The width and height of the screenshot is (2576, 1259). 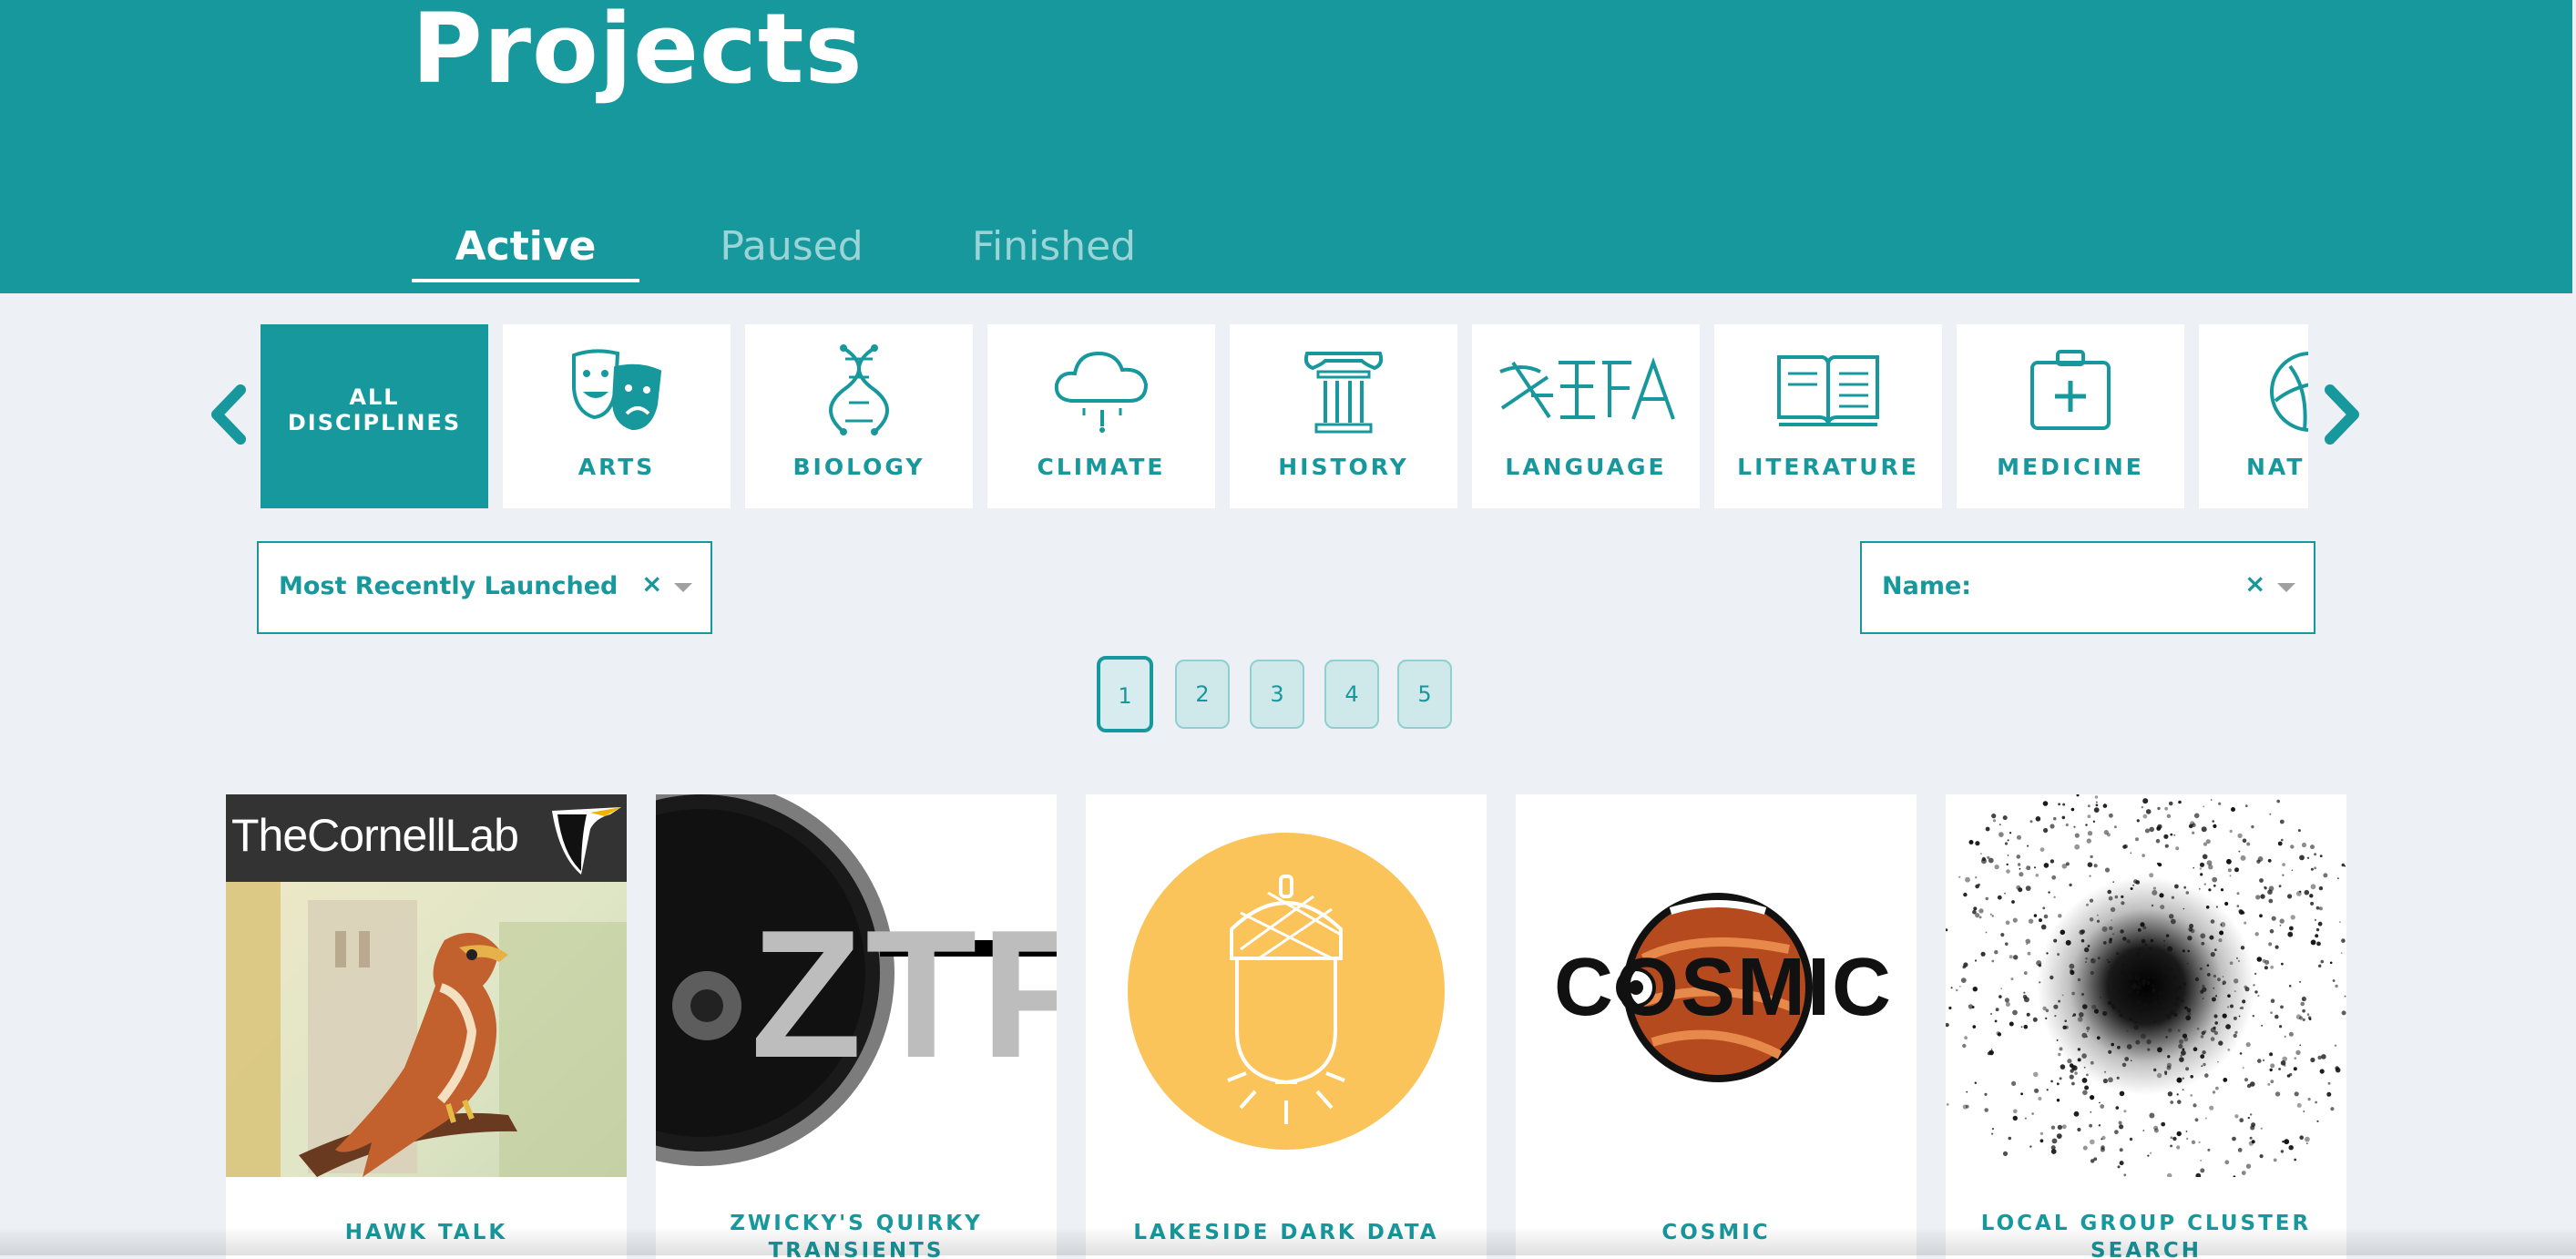 What do you see at coordinates (2146, 1026) in the screenshot?
I see `project-card-local-group-cluster-search: LOCAL GROUP CLUSTER SEARCH` at bounding box center [2146, 1026].